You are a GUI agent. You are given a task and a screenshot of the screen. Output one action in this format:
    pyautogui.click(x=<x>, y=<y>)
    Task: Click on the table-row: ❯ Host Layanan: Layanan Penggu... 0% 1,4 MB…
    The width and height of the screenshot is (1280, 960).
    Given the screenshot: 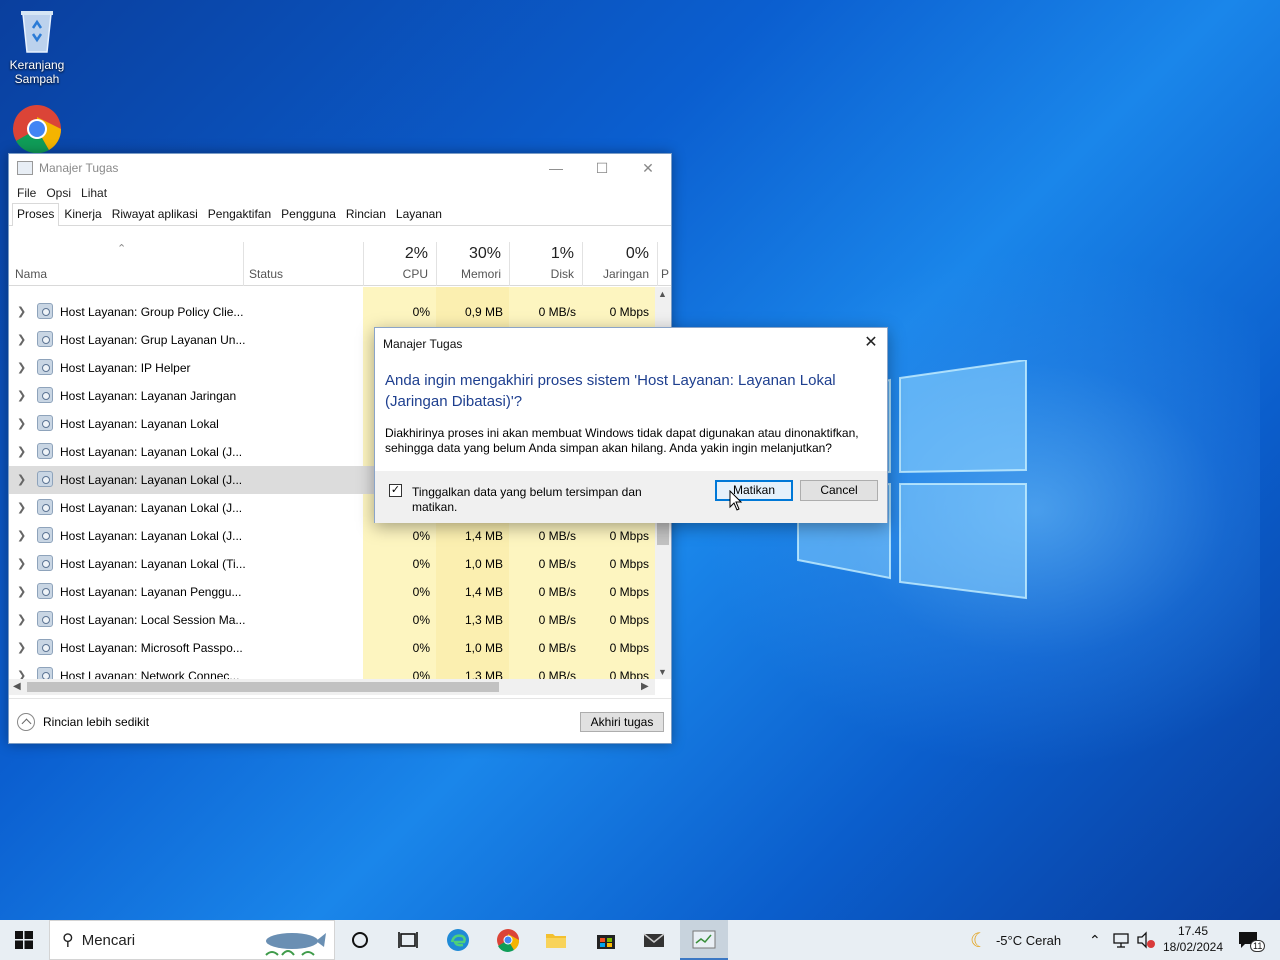 What is the action you would take?
    pyautogui.click(x=332, y=592)
    